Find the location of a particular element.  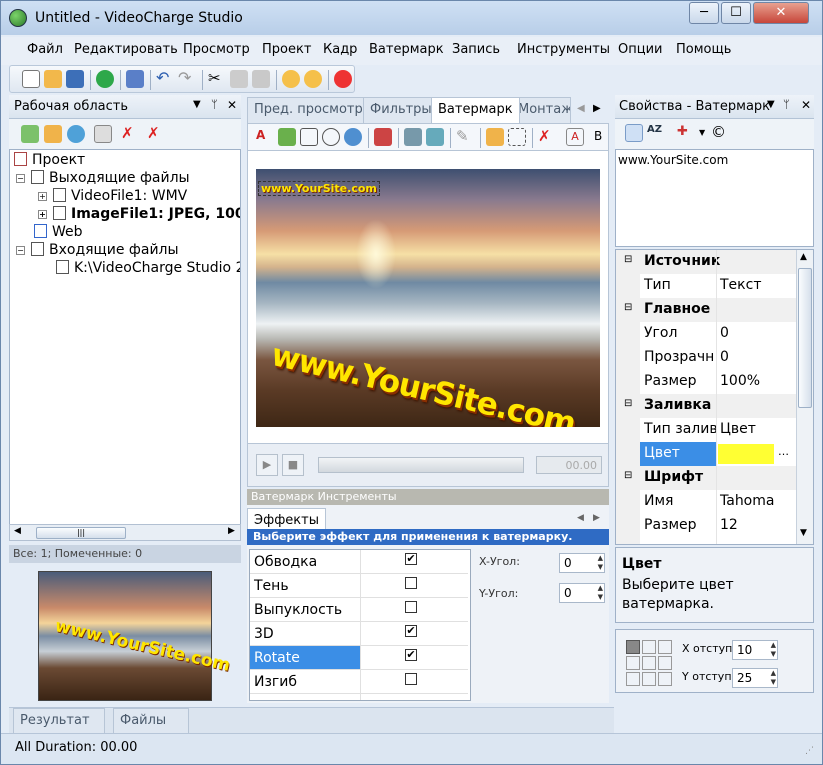

save-icon is located at coordinates (75, 79).